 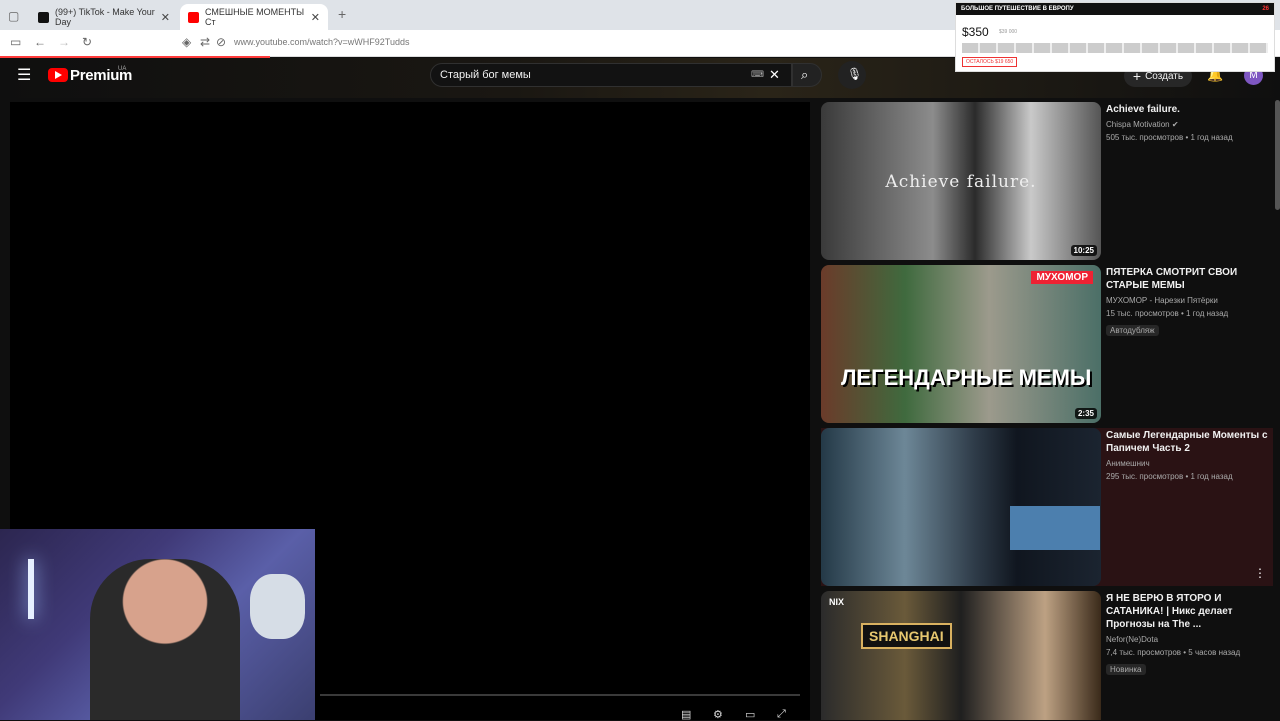 I want to click on menu-icon: ☰, so click(x=24, y=75).